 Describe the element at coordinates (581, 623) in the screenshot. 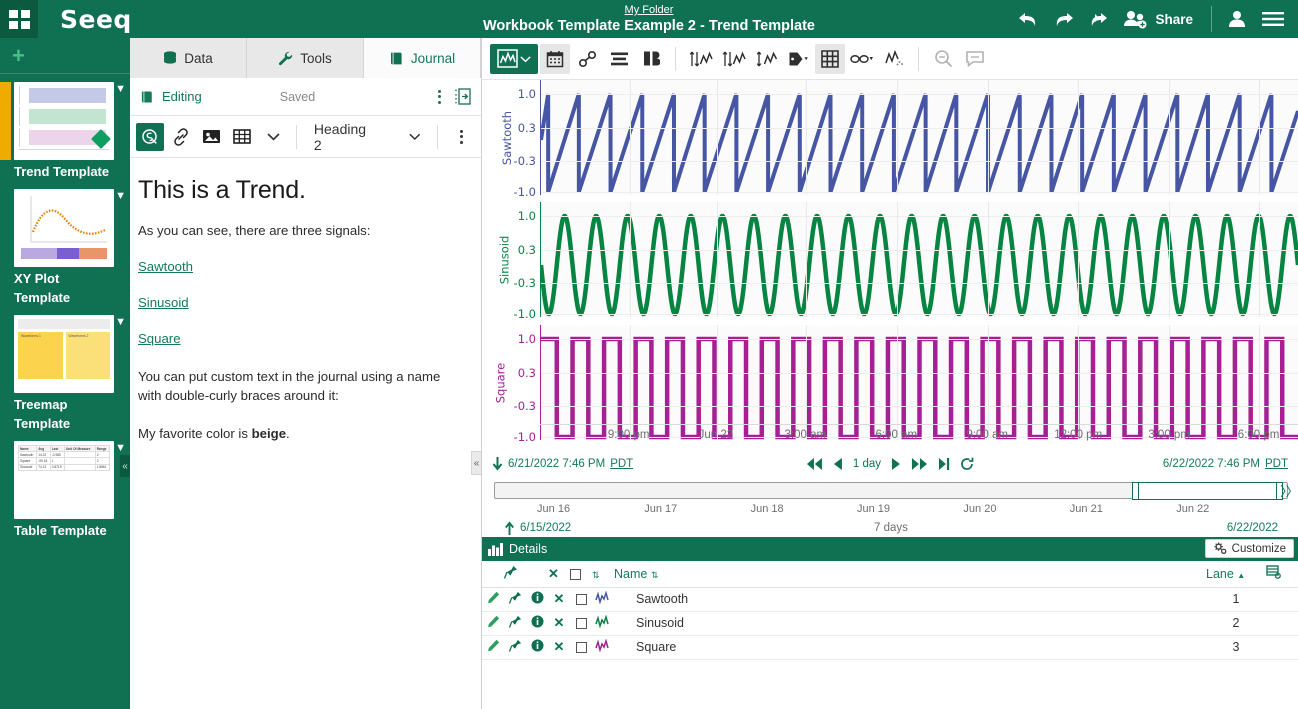

I see `cell-checkbox` at that location.